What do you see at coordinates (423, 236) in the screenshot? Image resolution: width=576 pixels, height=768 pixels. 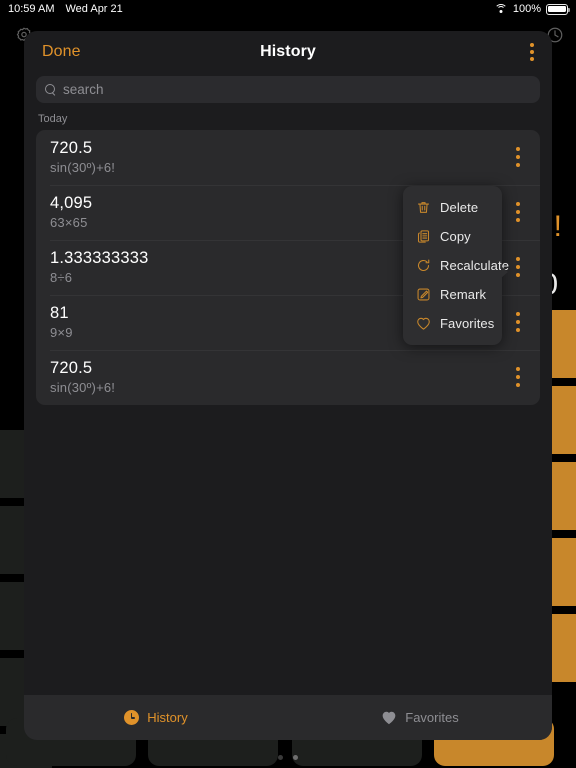 I see `copy-icon` at bounding box center [423, 236].